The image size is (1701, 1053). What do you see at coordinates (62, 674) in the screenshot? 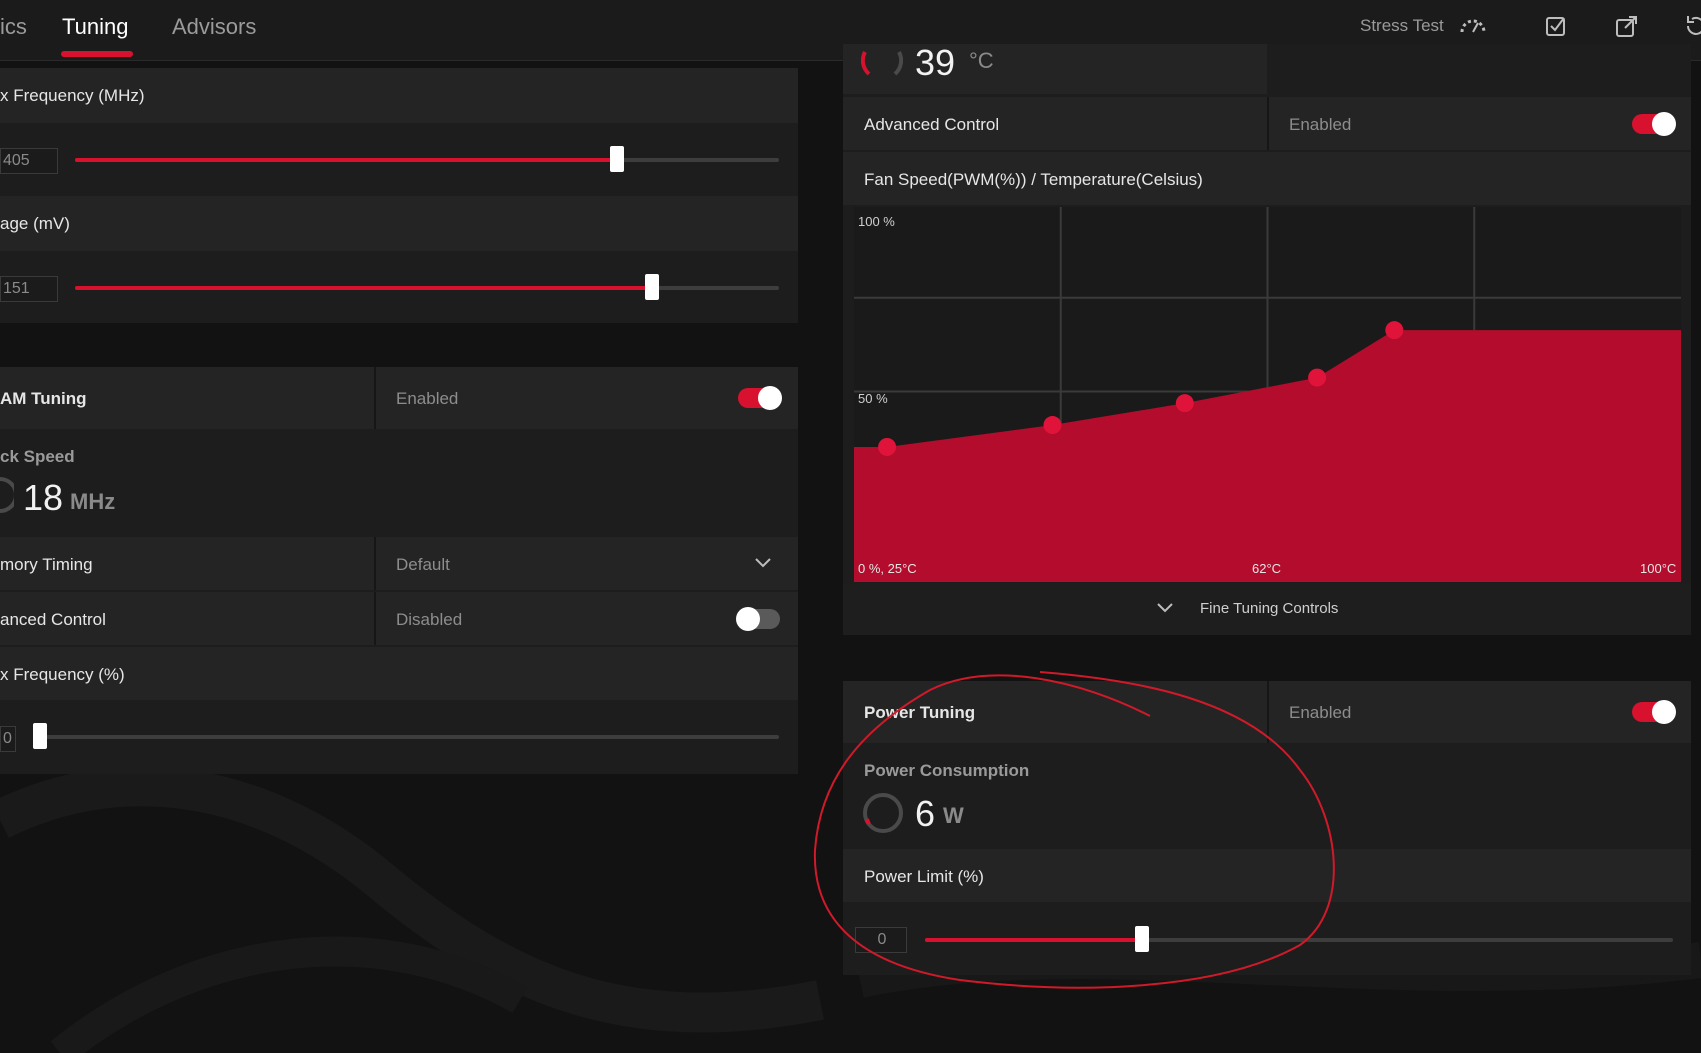
I see `max-frequency-pct-label: x Frequency (%)` at bounding box center [62, 674].